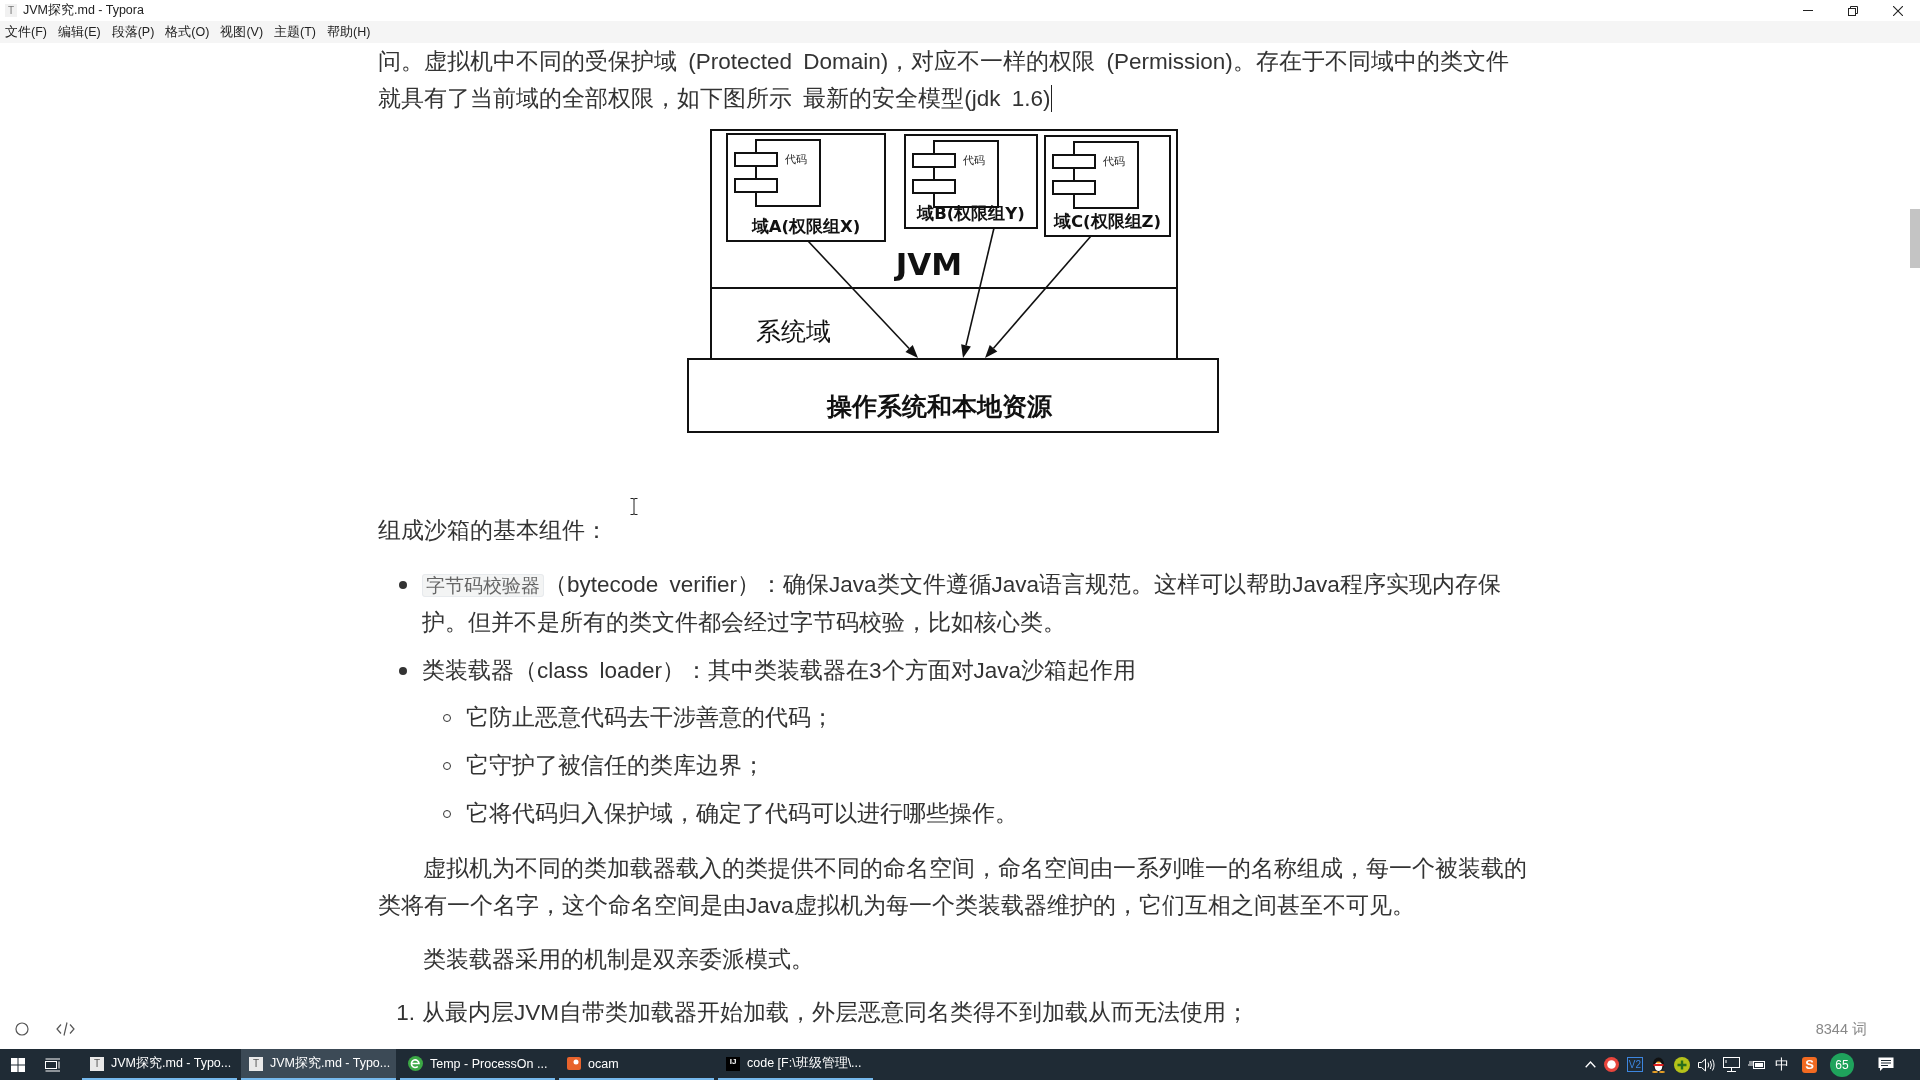  I want to click on window-panes-icon, so click(17, 1064).